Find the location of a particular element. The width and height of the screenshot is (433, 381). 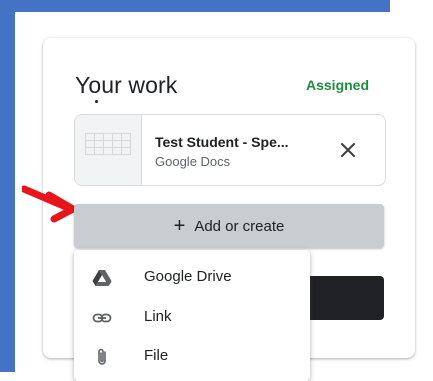

link-icon is located at coordinates (102, 318).